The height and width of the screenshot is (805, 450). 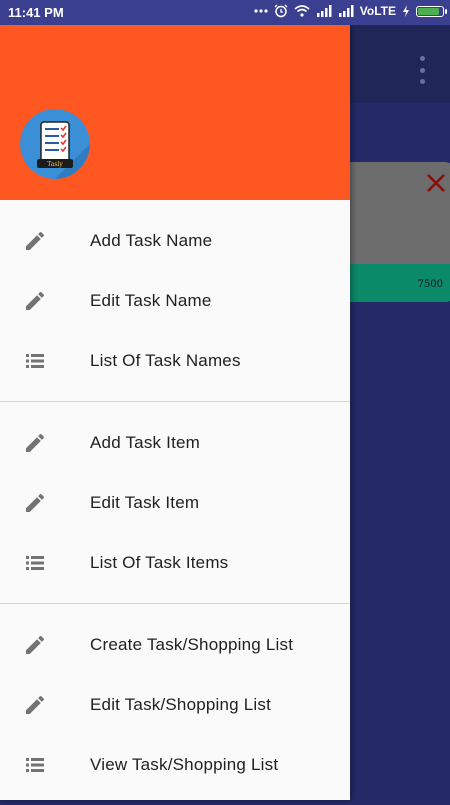 What do you see at coordinates (181, 704) in the screenshot?
I see `menu-item-label: Edit Task/Shopping List` at bounding box center [181, 704].